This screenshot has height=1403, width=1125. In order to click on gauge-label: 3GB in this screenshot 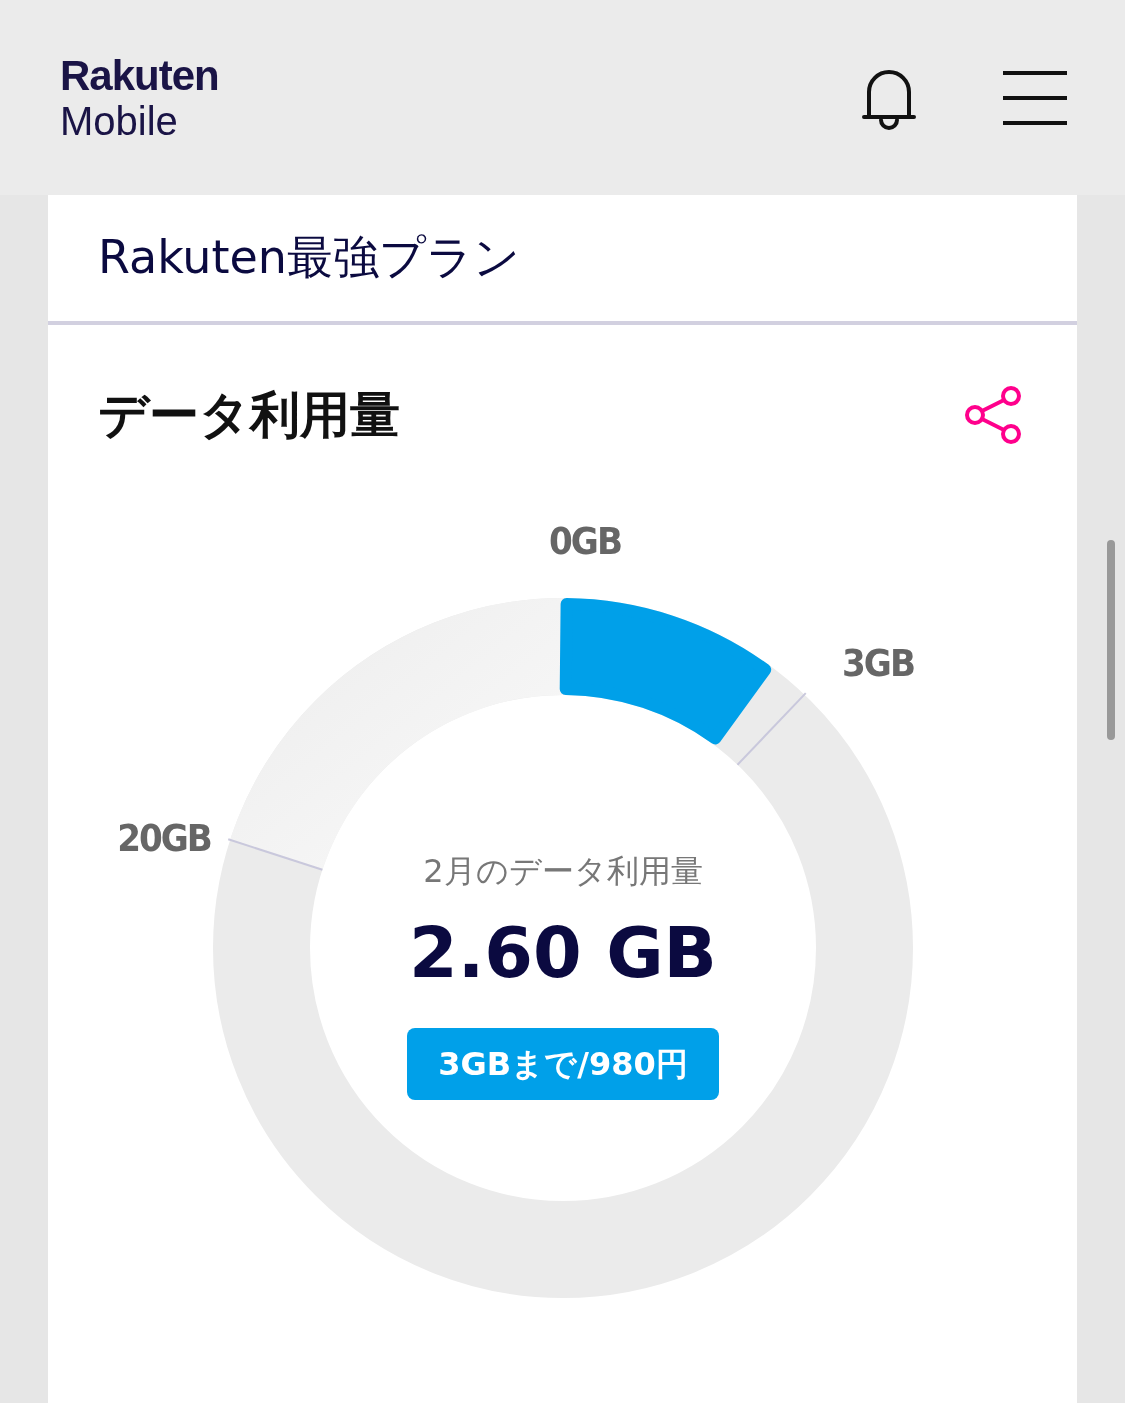, I will do `click(878, 662)`.